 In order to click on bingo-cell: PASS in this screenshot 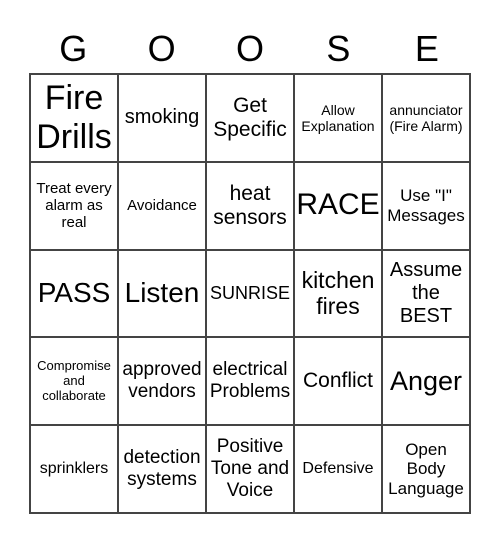, I will do `click(74, 293)`.